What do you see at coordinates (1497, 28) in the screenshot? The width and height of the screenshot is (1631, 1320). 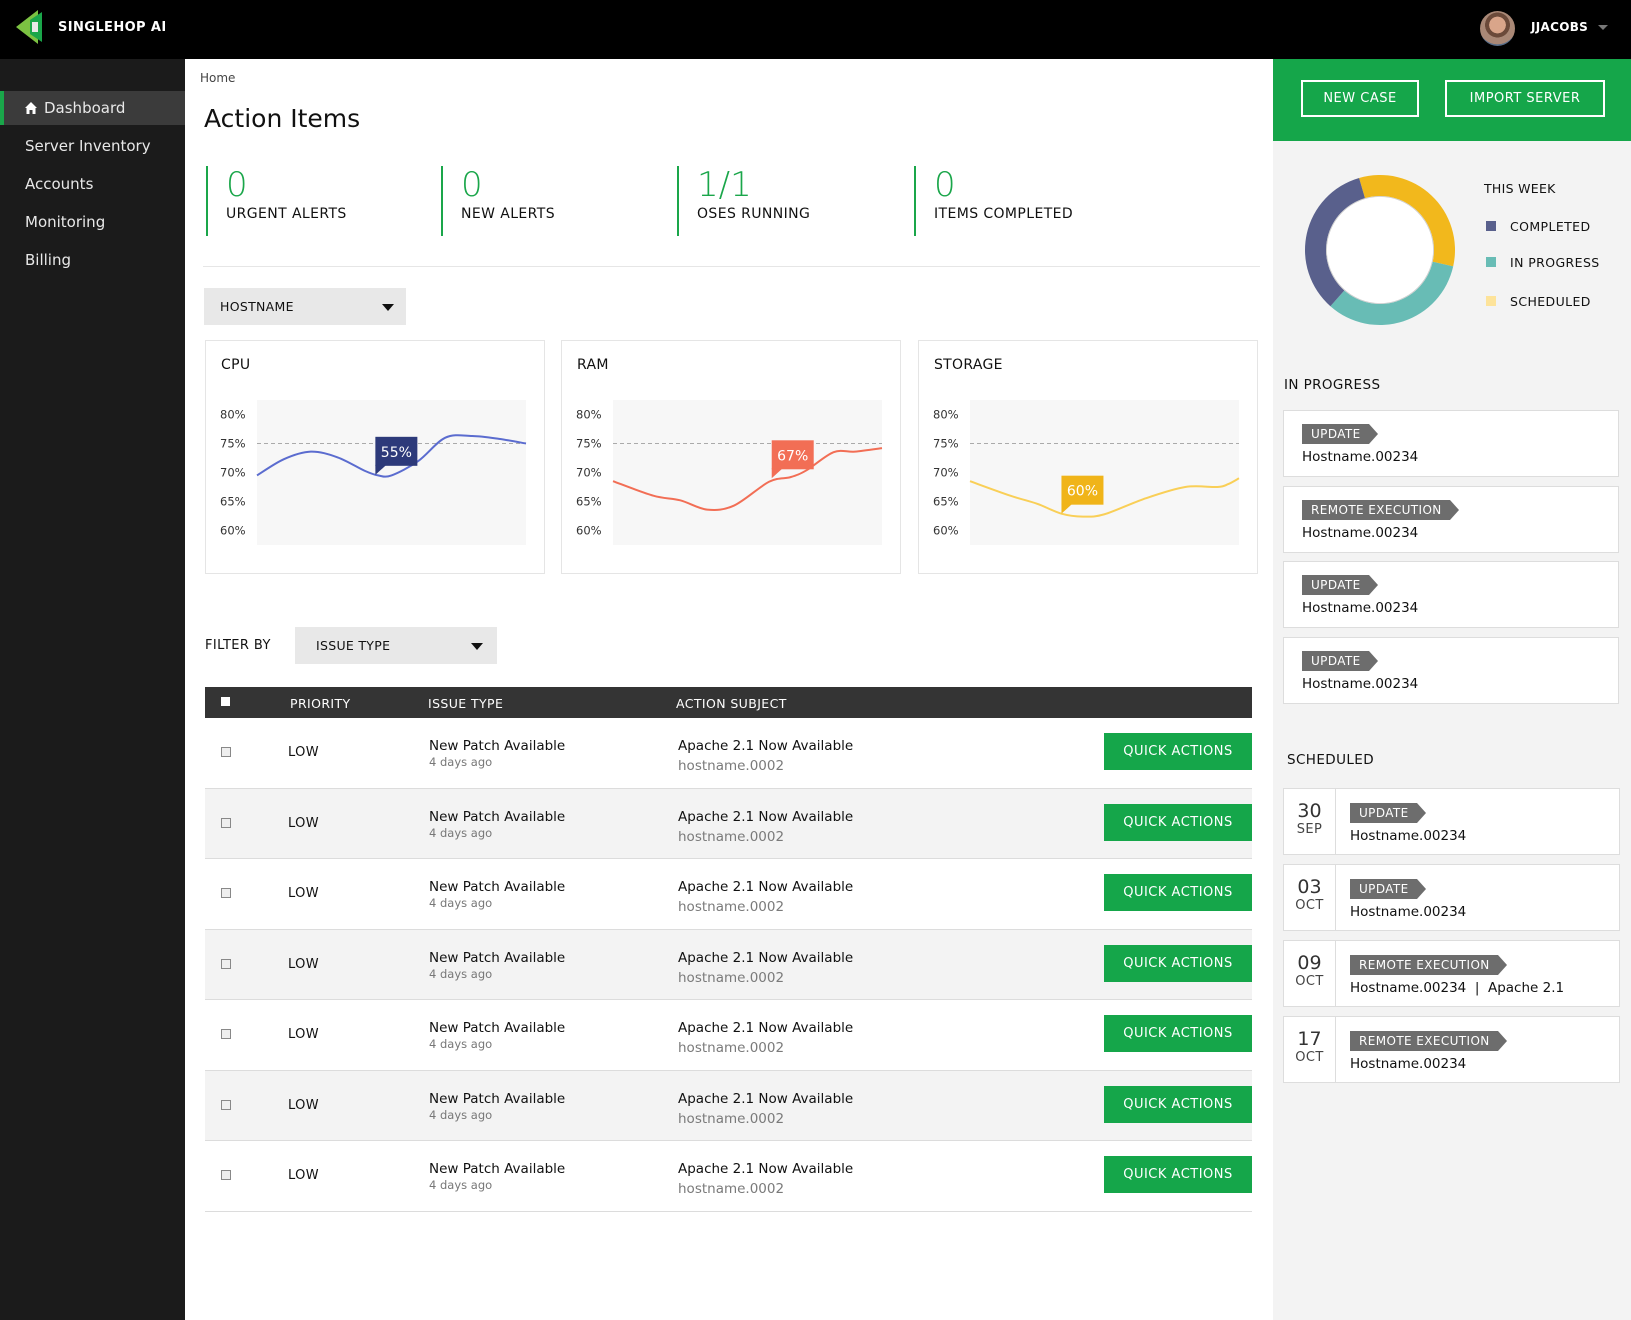 I see `user-avatar` at bounding box center [1497, 28].